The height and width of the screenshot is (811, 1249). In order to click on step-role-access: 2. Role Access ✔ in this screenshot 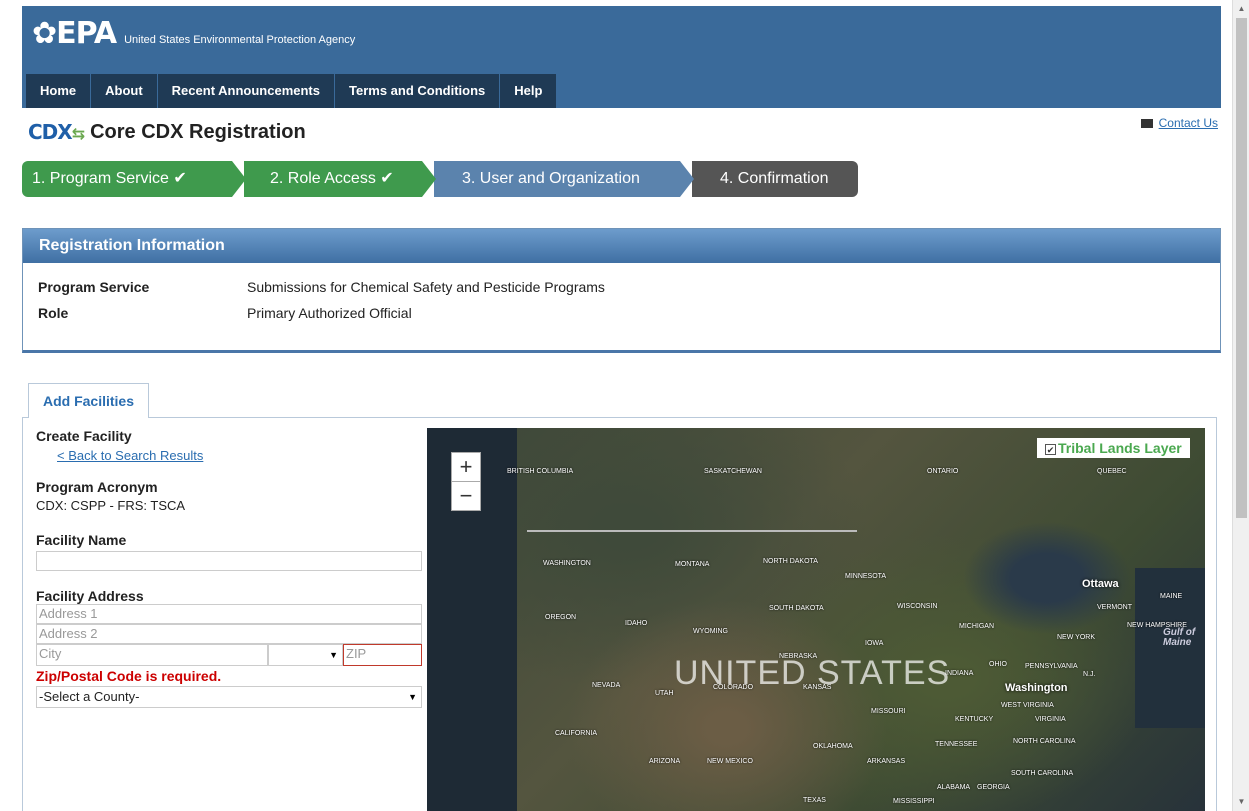, I will do `click(340, 179)`.